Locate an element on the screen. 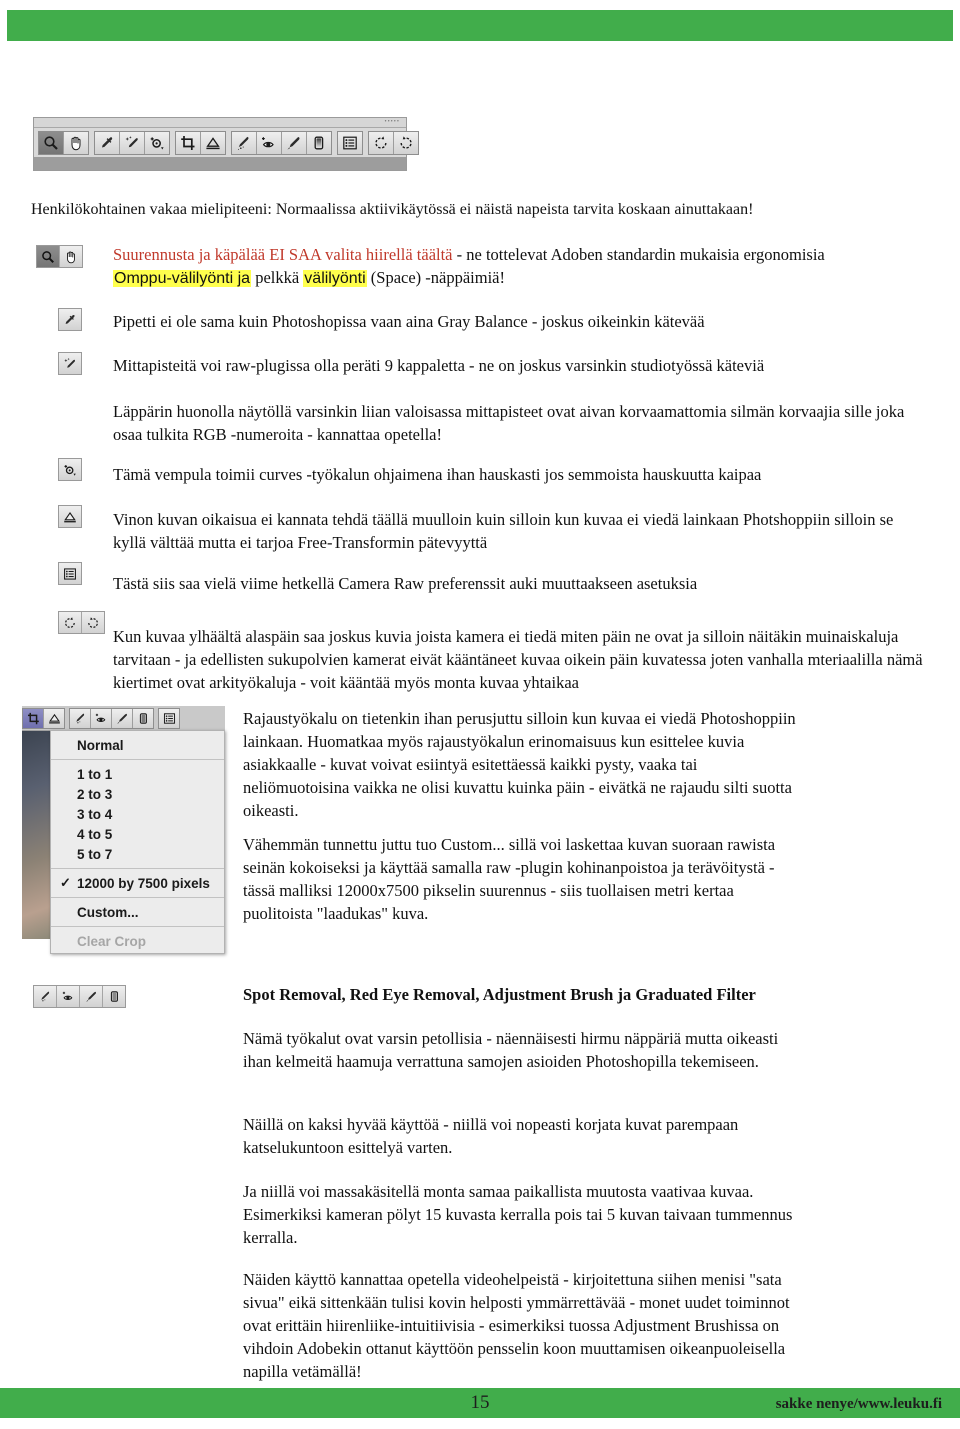  chip-targeted-adjustment is located at coordinates (70, 469).